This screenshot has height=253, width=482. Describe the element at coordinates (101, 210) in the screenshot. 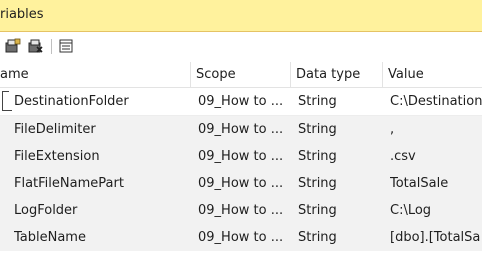

I see `variable-name-cell: LogFolder` at that location.